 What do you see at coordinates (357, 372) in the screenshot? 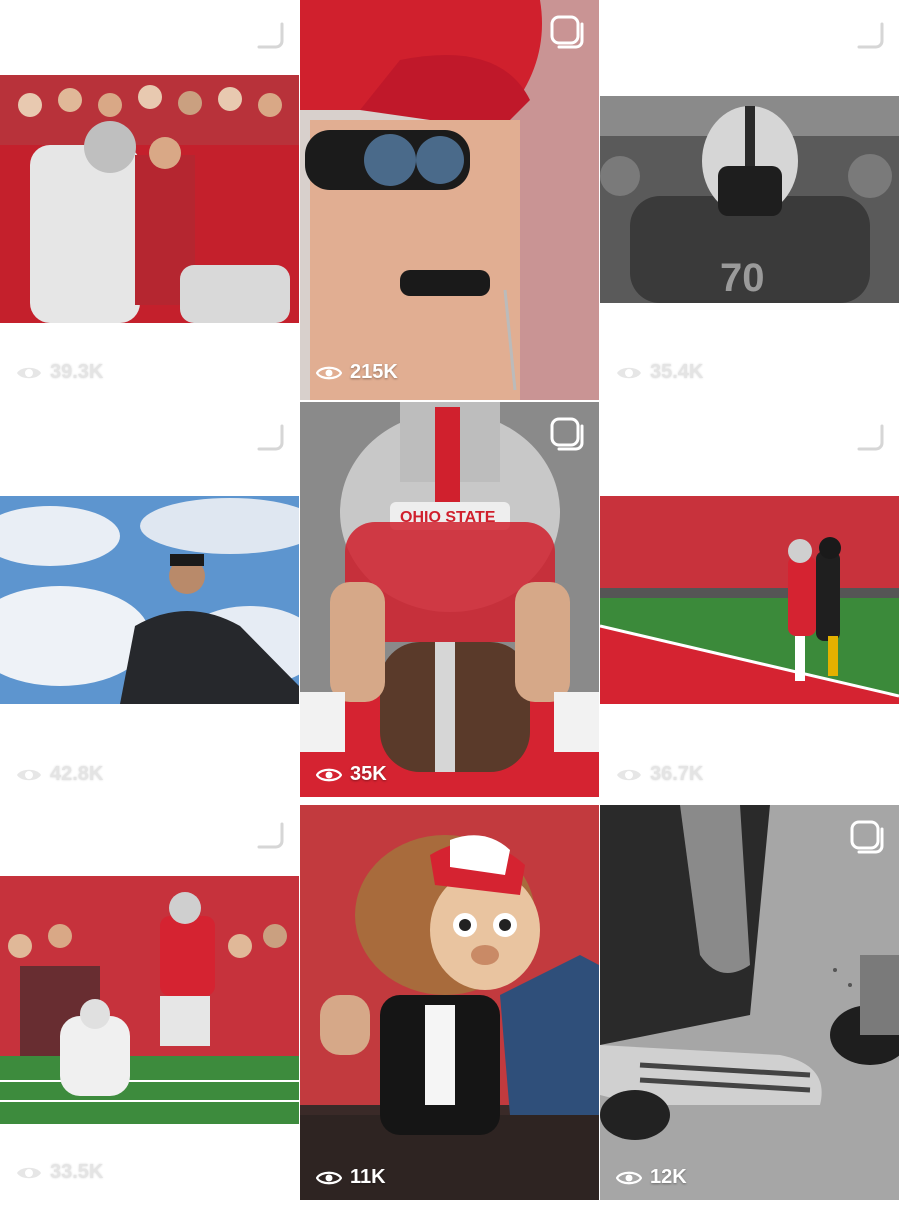
I see `view-count: 215K` at bounding box center [357, 372].